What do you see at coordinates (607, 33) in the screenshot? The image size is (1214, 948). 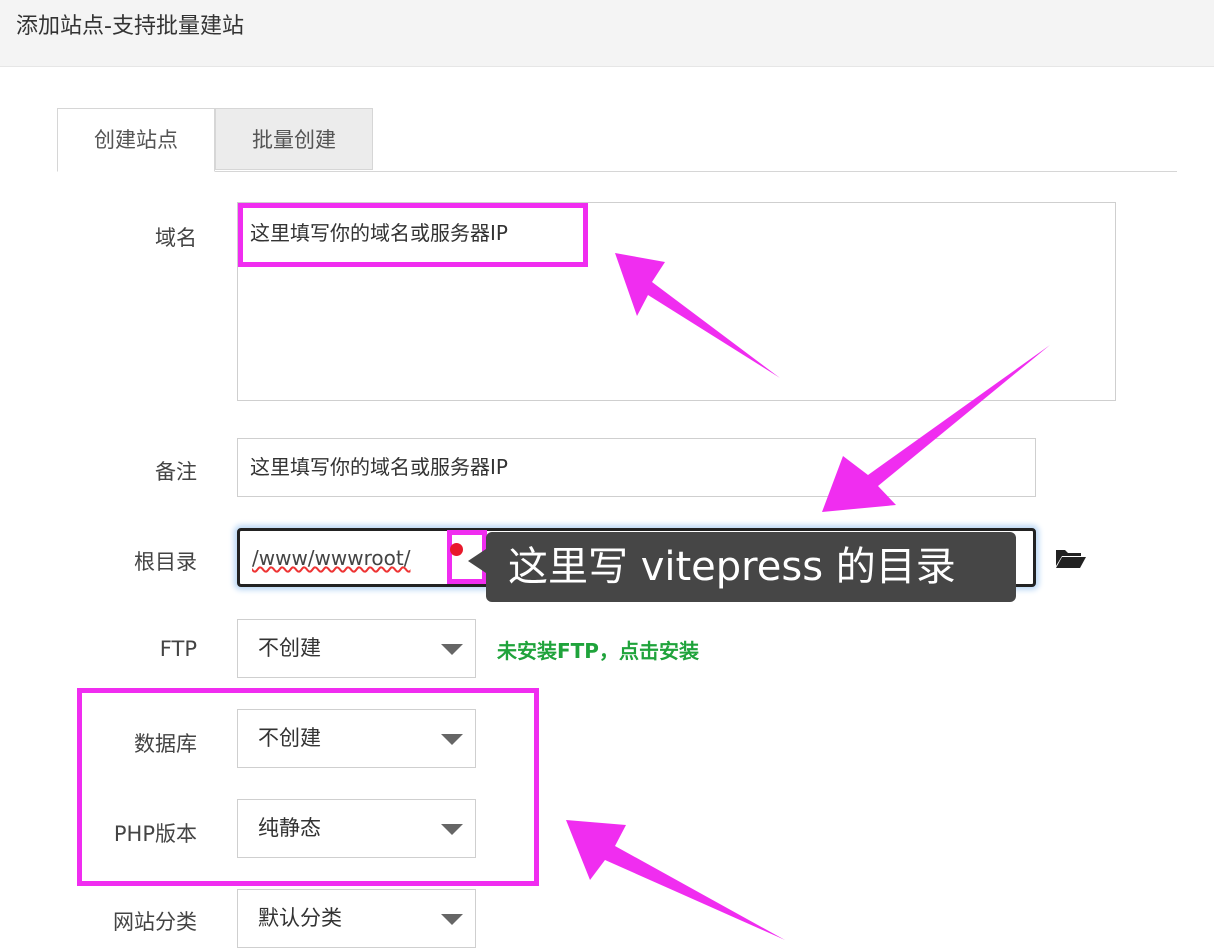 I see `dialog-header: 添加站点-支持批量建站` at bounding box center [607, 33].